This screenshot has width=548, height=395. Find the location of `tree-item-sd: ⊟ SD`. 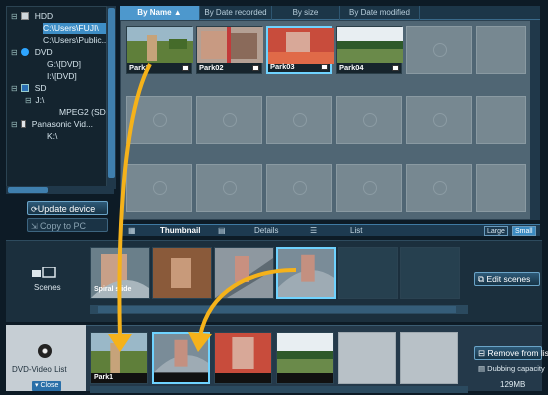

tree-item-sd: ⊟ SD is located at coordinates (29, 88).